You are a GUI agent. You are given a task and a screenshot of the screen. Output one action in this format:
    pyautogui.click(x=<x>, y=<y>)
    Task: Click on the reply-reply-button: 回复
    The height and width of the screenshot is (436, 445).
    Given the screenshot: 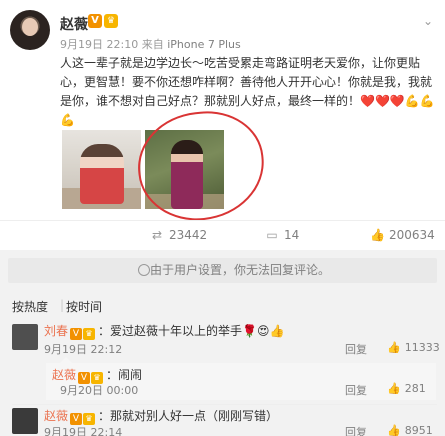 What is the action you would take?
    pyautogui.click(x=356, y=390)
    